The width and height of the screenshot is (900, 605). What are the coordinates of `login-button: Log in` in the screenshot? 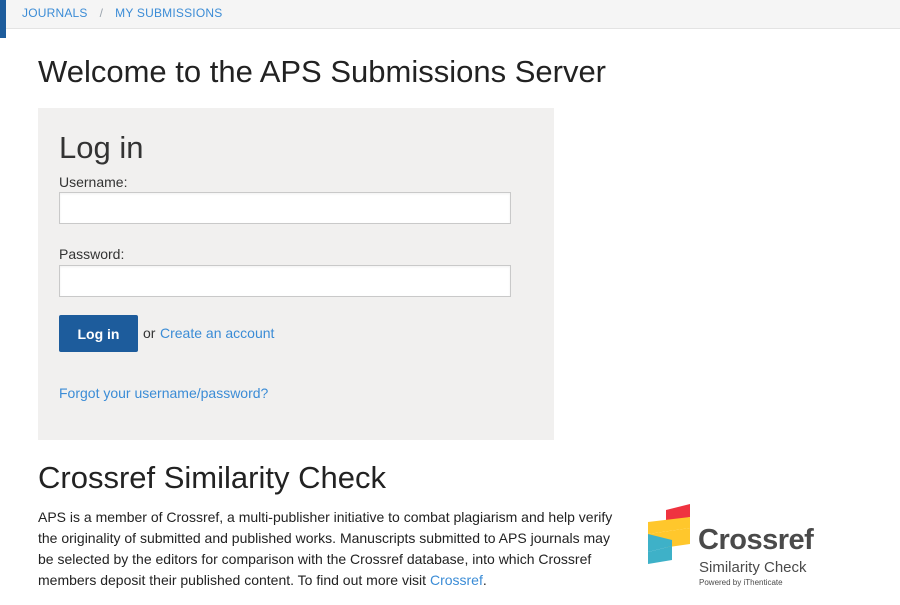 It's located at (98, 333).